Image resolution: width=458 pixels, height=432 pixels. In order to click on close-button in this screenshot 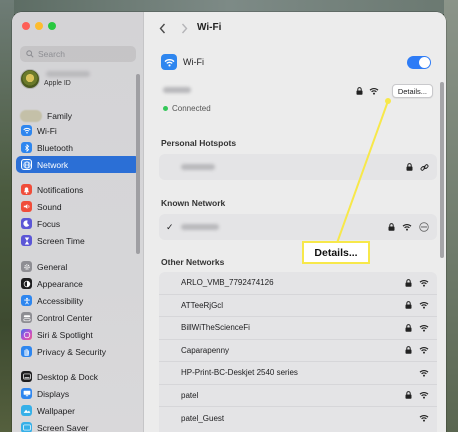, I will do `click(26, 26)`.